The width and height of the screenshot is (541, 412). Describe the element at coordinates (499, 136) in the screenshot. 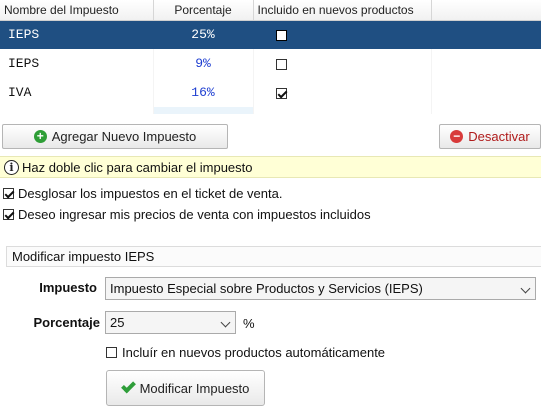

I see `deactivate-label: Desactivar` at that location.